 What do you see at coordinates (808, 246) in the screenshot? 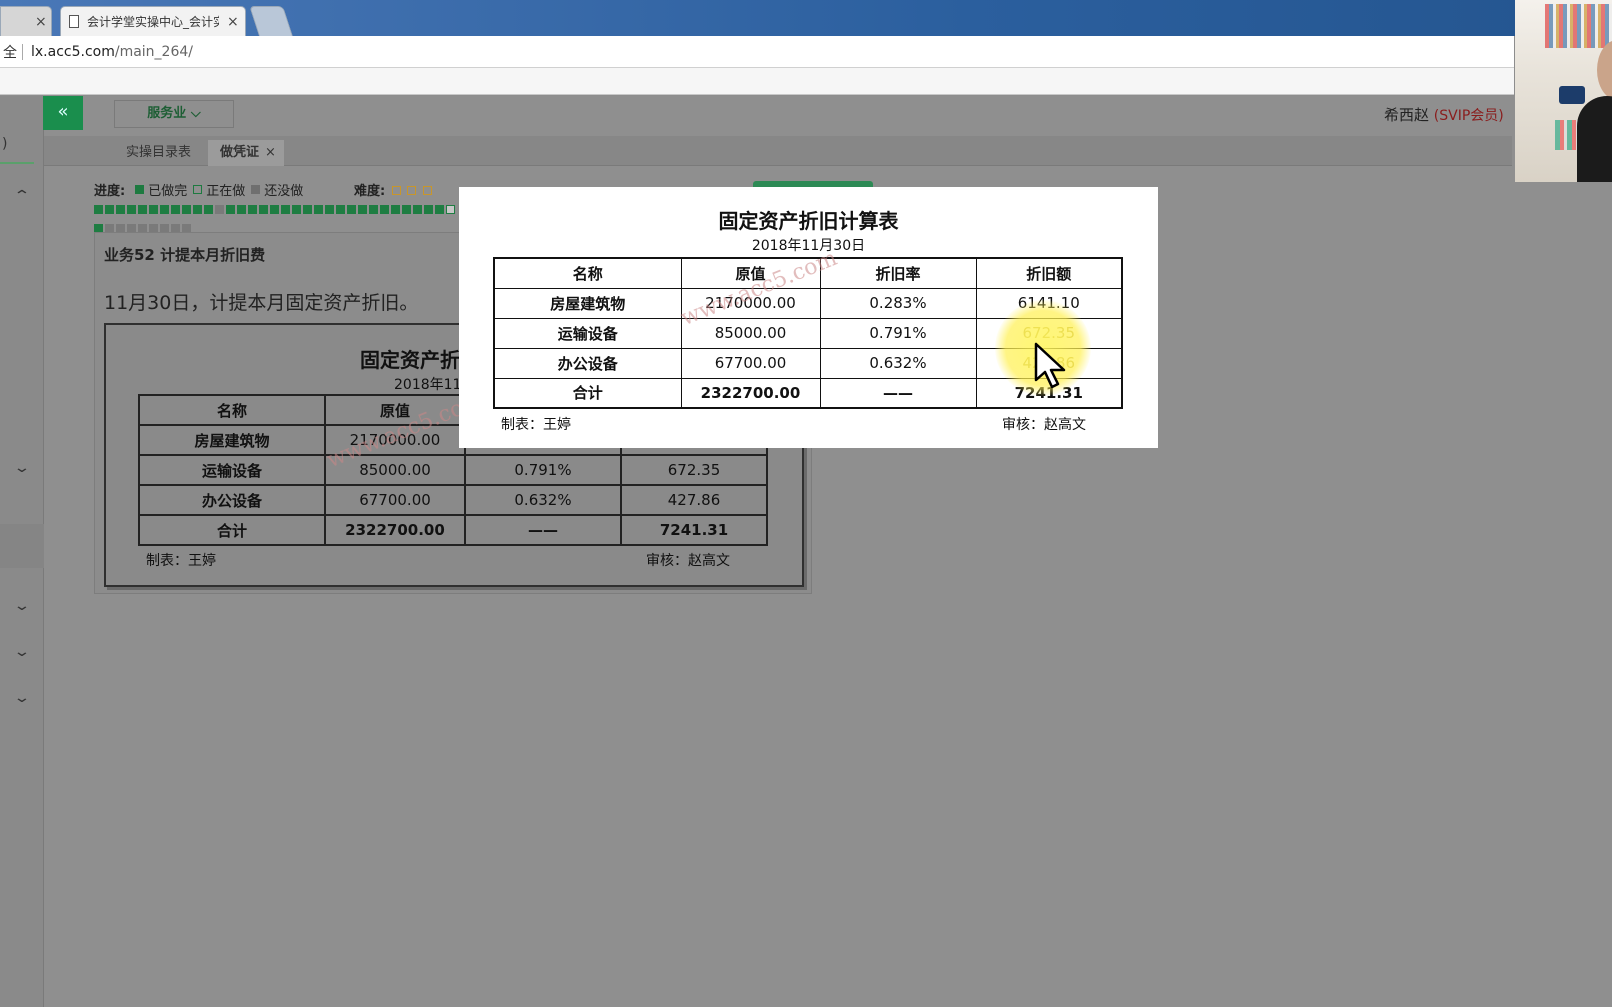
I see `popup-date: 2018年11月30日` at bounding box center [808, 246].